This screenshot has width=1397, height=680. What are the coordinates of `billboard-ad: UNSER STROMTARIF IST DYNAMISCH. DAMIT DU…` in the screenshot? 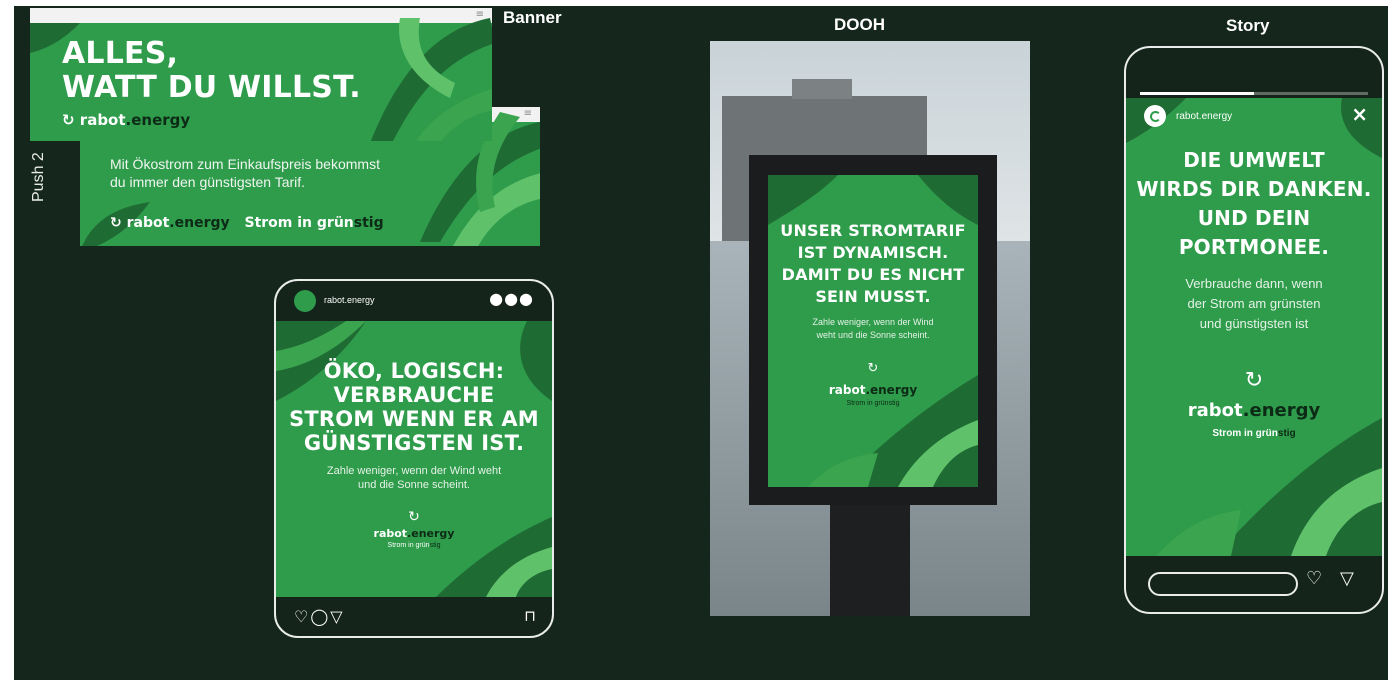 It's located at (873, 331).